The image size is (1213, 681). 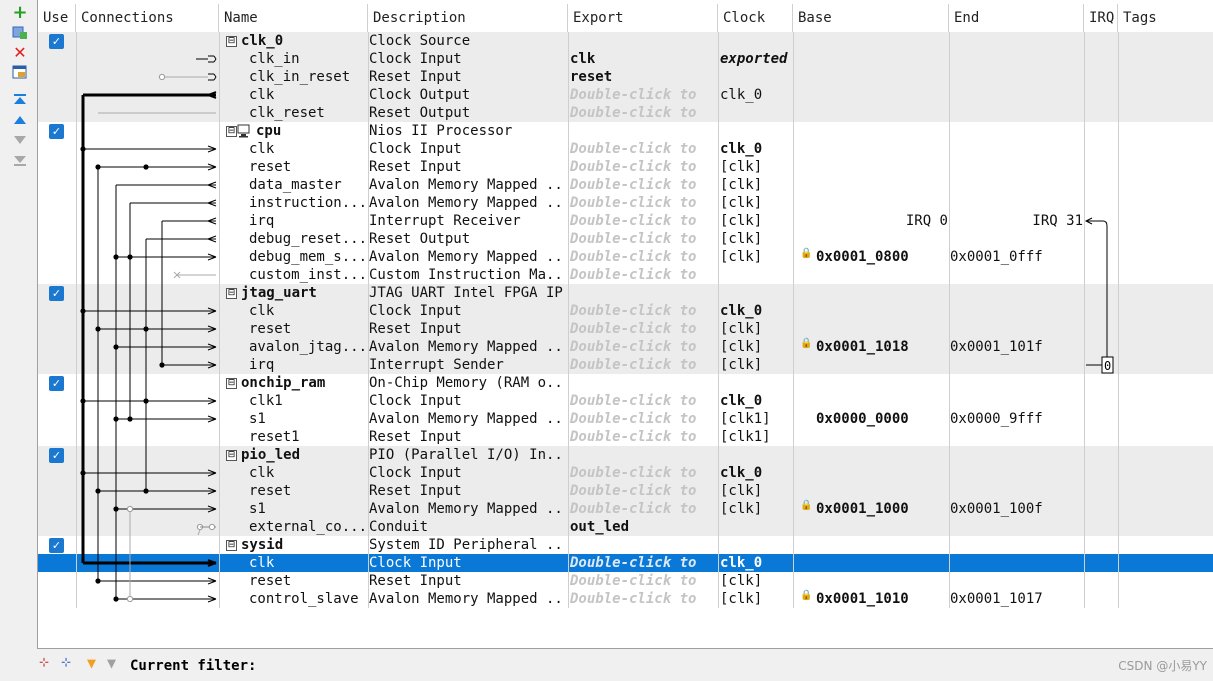 I want to click on end-address: IRQ 31, so click(x=1057, y=221).